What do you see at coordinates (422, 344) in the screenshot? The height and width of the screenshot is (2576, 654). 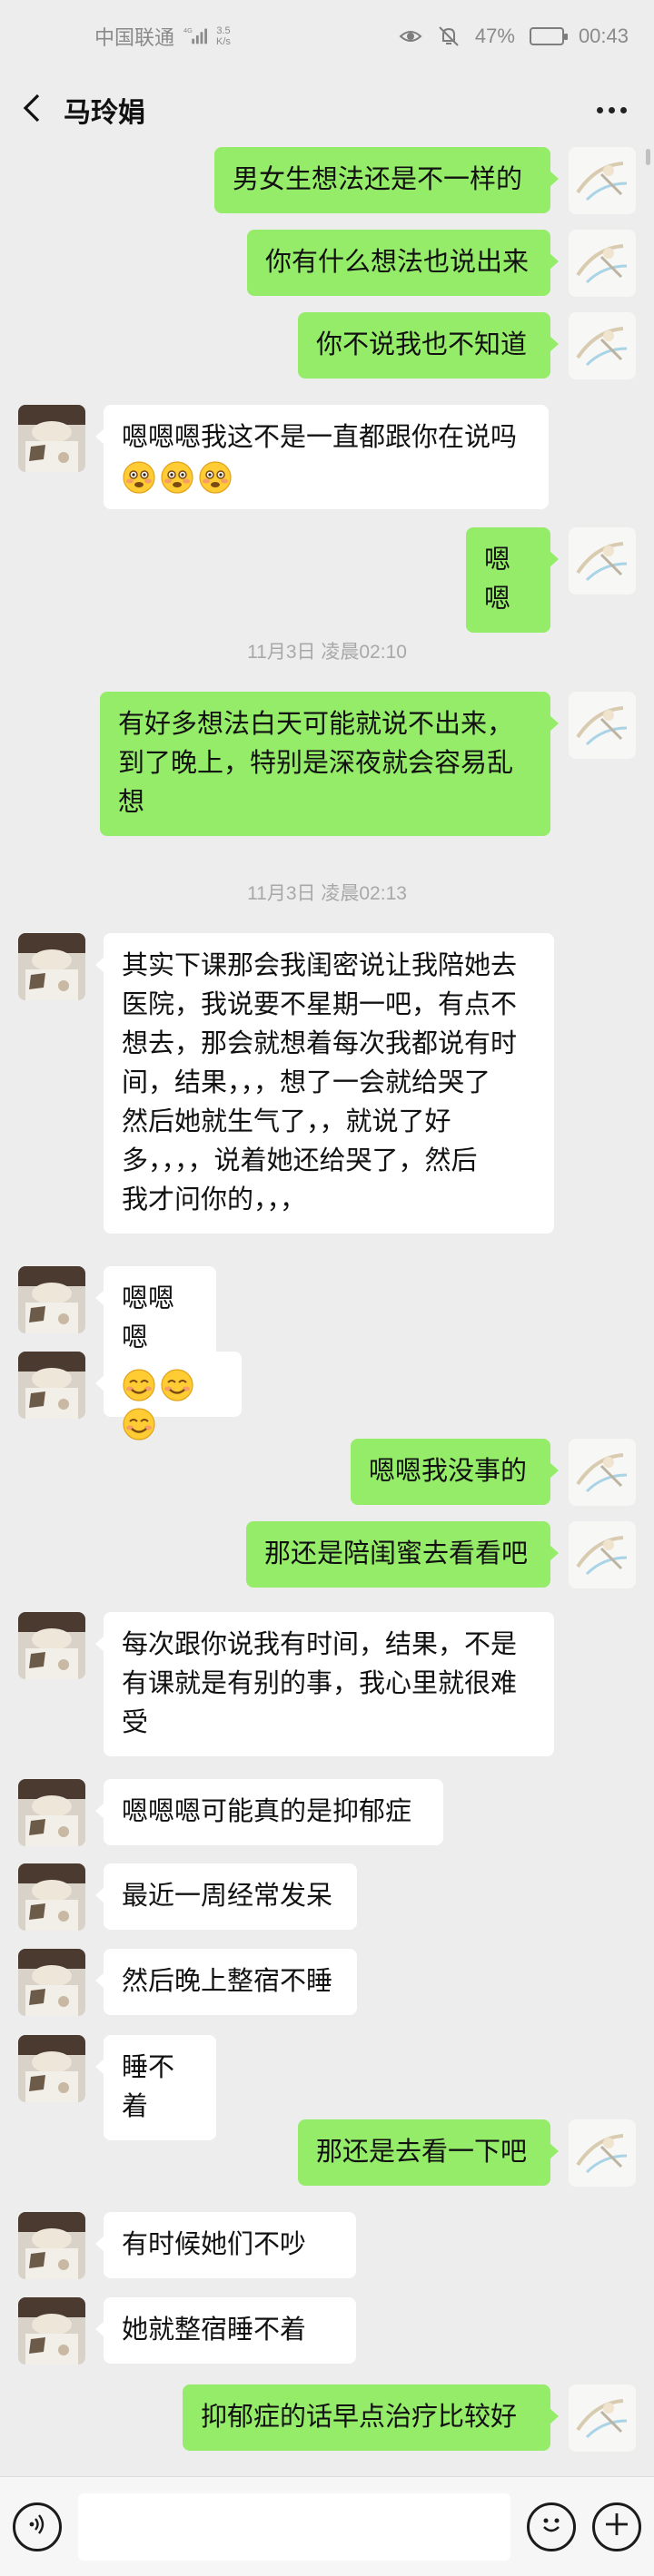 I see `message-text: 你不说我也不知道` at bounding box center [422, 344].